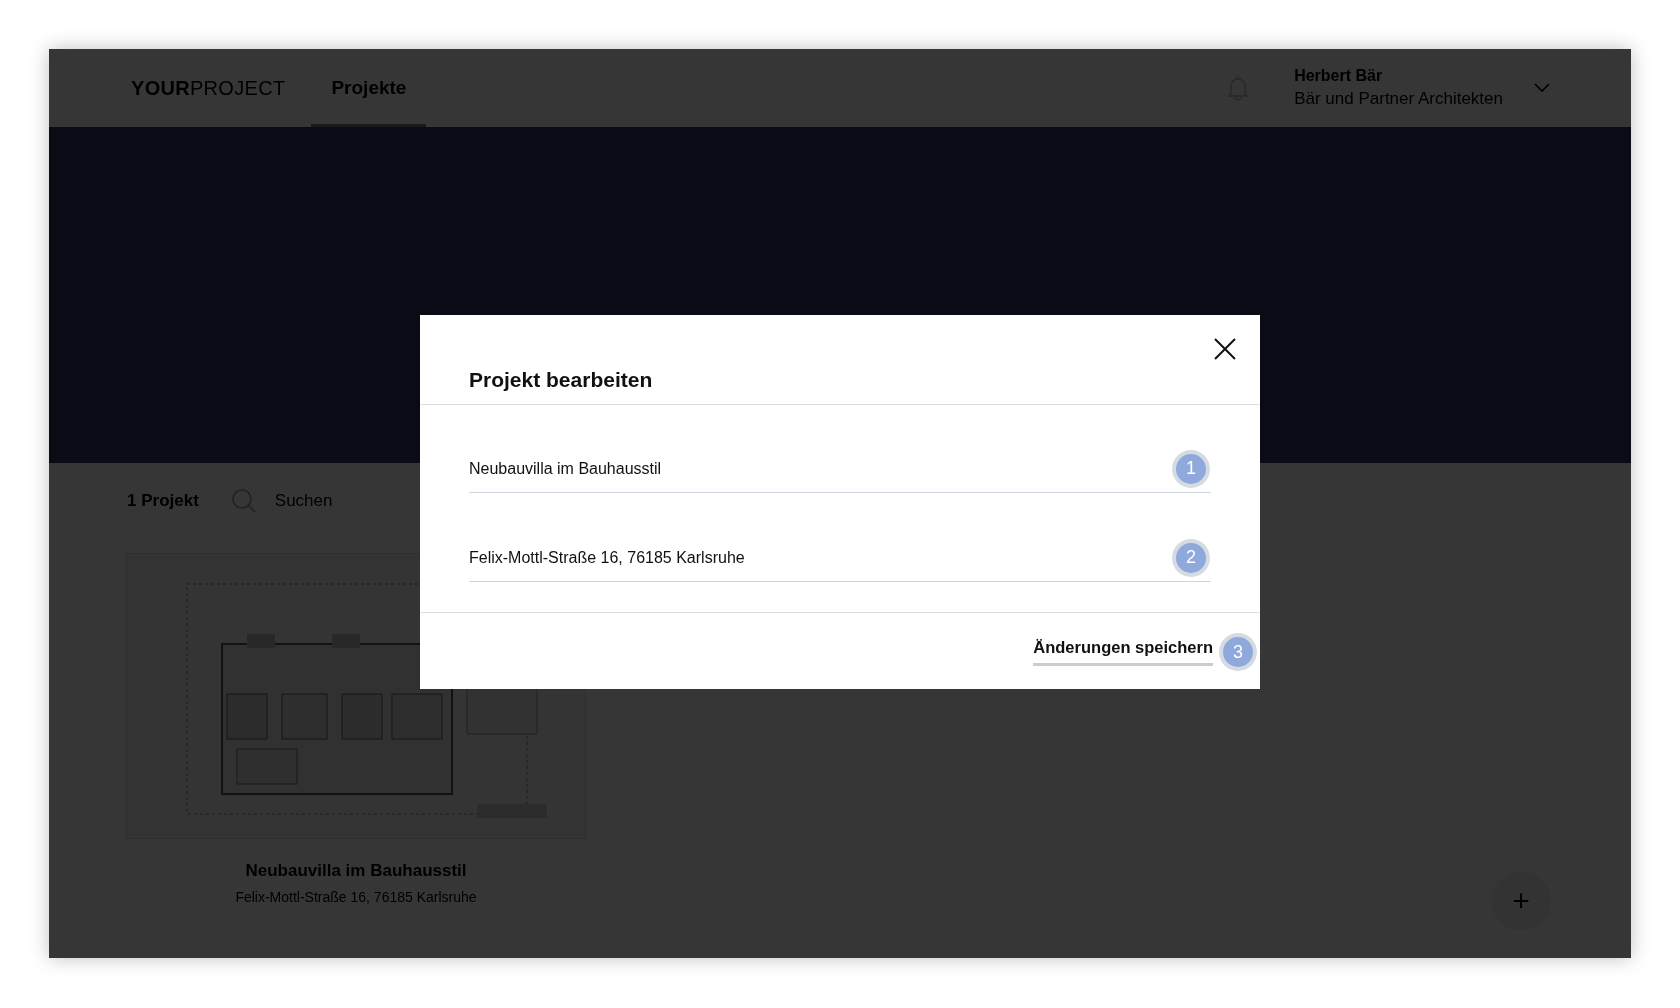  I want to click on dialog-title: Projekt bearbeiten, so click(561, 380).